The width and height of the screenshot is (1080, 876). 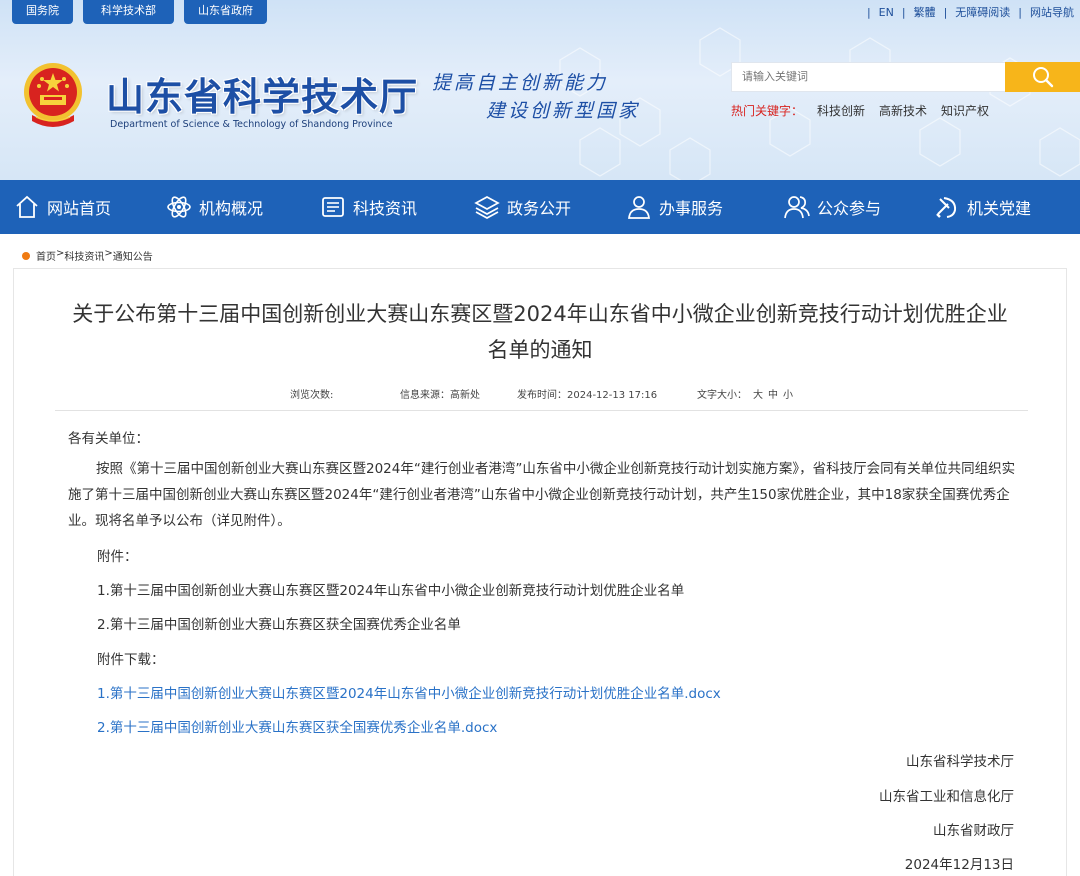 I want to click on signature-2: 山东省工业和信息化厅, so click(x=946, y=797).